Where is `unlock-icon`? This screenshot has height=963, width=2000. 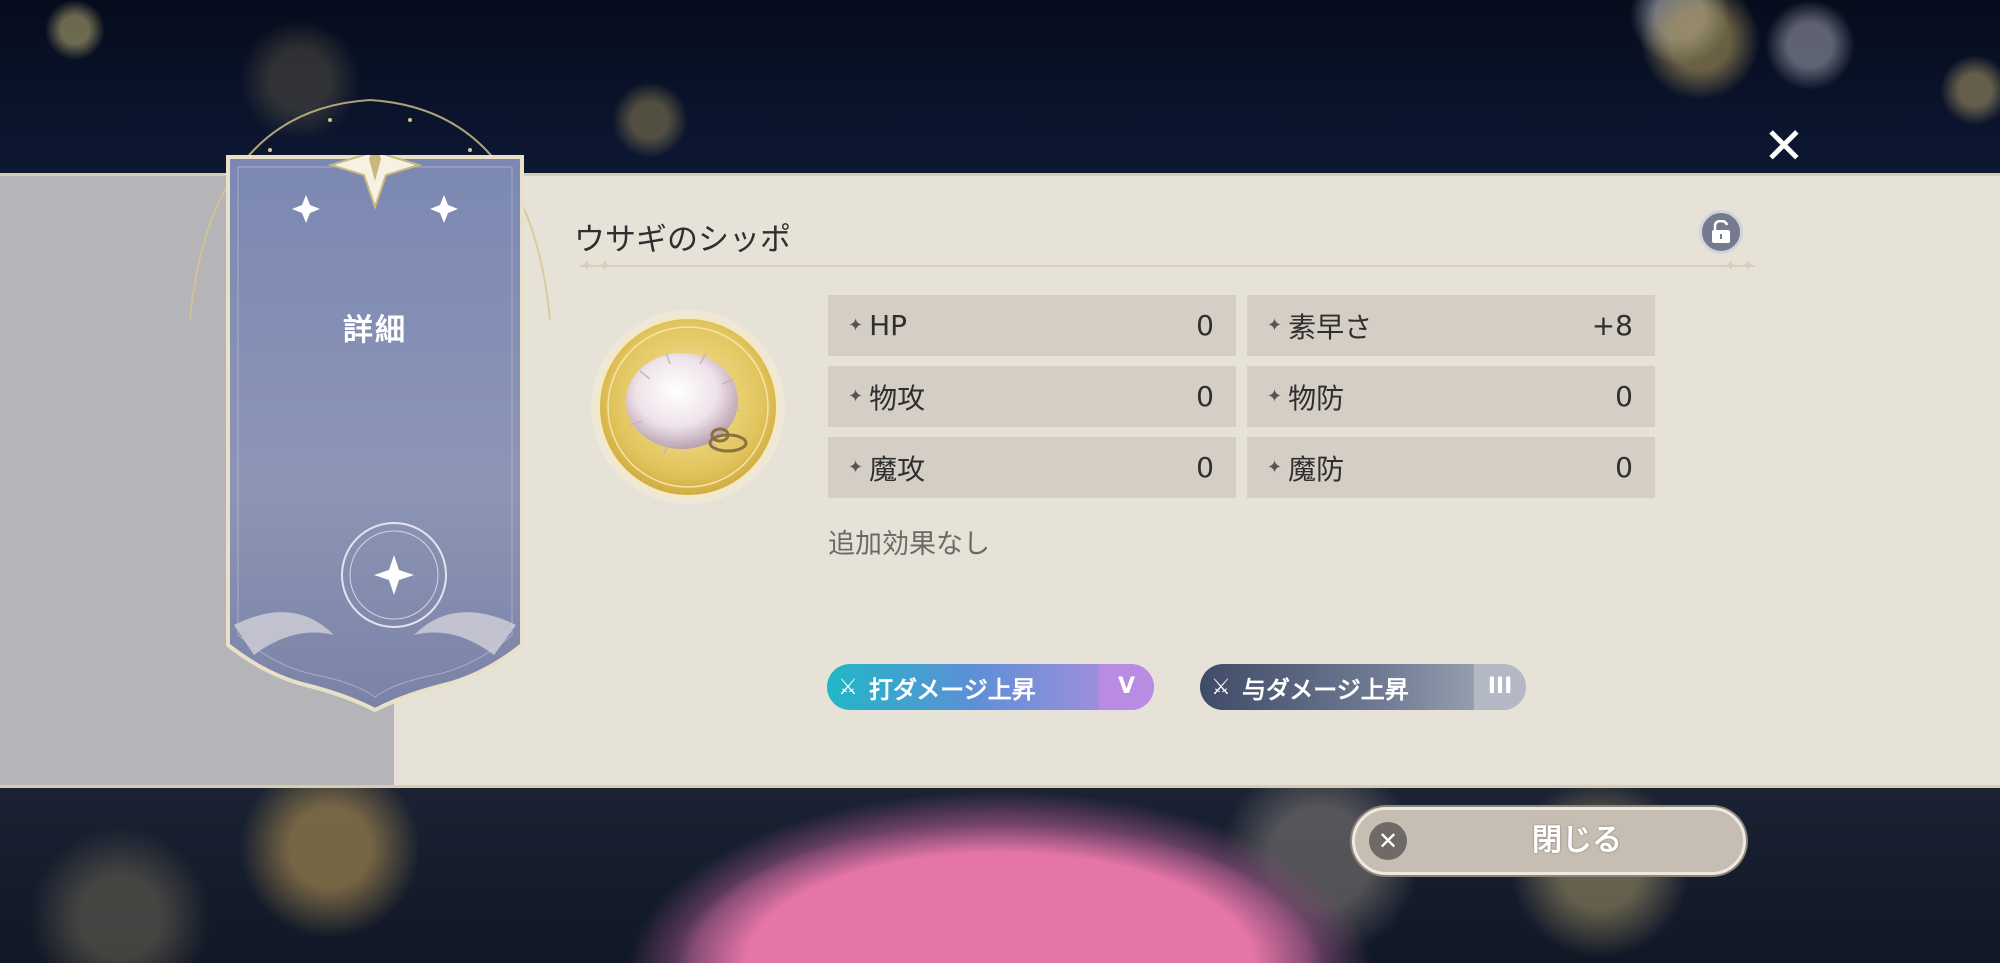 unlock-icon is located at coordinates (1721, 232).